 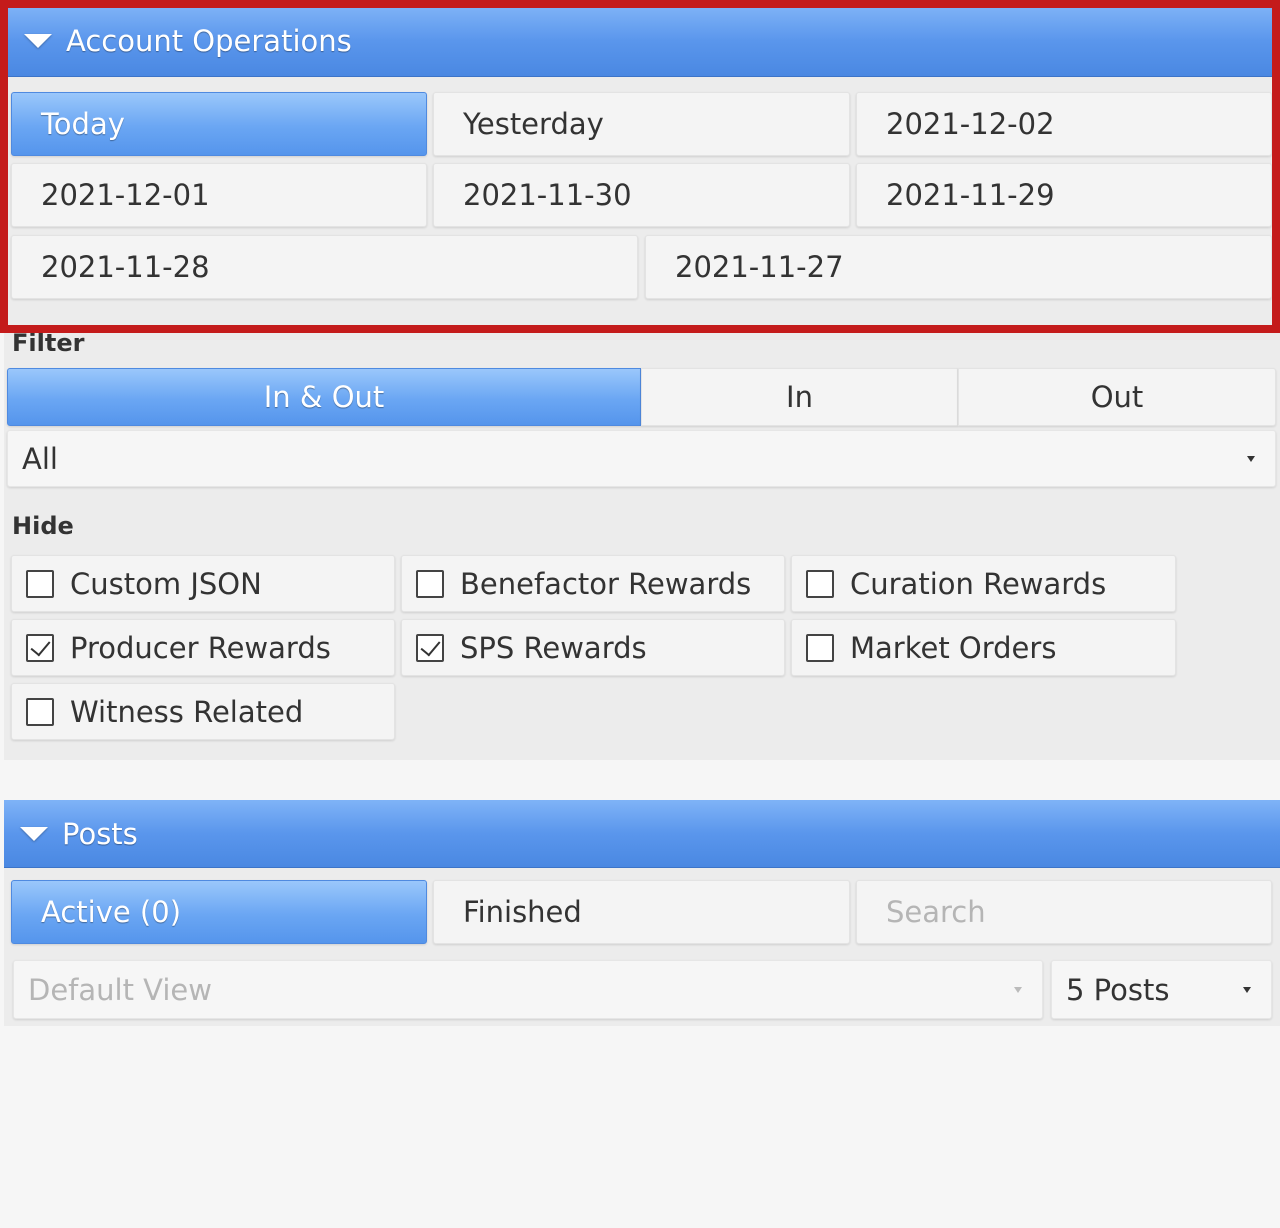 I want to click on hide-option-market-orders: Market Orders, so click(x=983, y=647).